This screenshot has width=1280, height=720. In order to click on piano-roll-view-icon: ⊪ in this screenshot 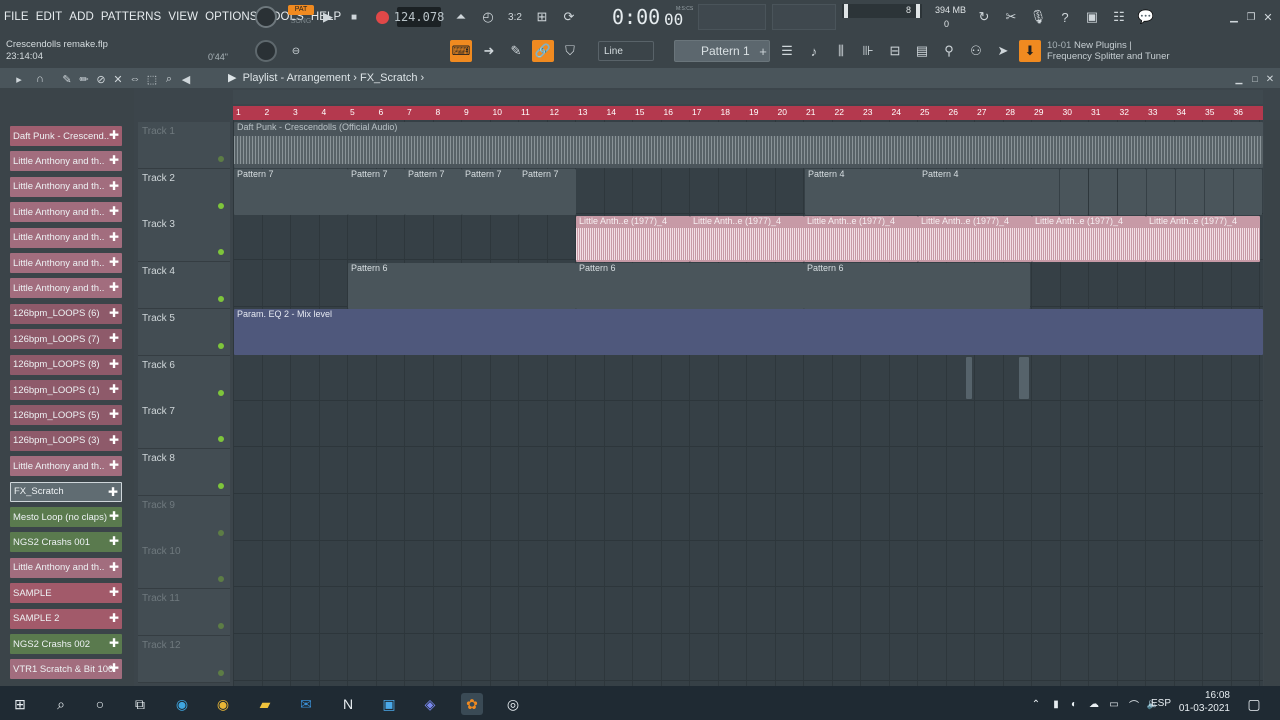, I will do `click(868, 51)`.